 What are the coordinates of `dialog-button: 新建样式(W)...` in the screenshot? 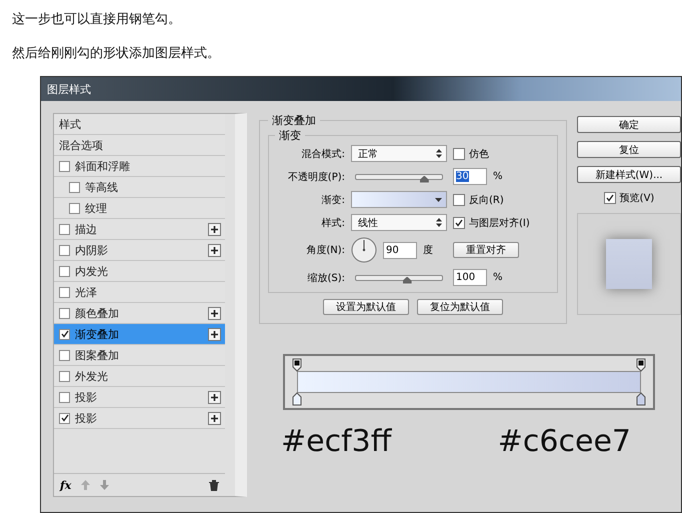 It's located at (629, 174).